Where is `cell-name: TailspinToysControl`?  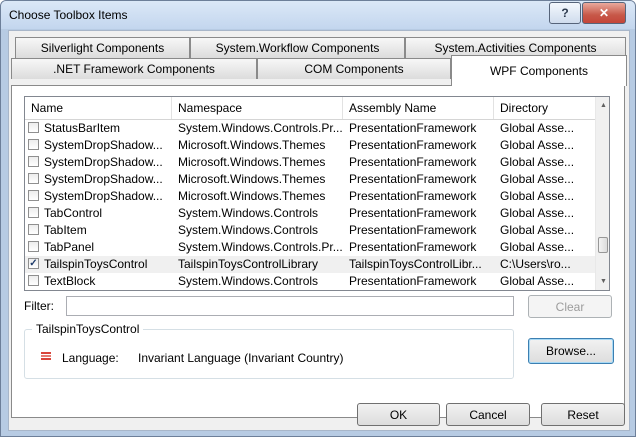
cell-name: TailspinToysControl is located at coordinates (96, 264).